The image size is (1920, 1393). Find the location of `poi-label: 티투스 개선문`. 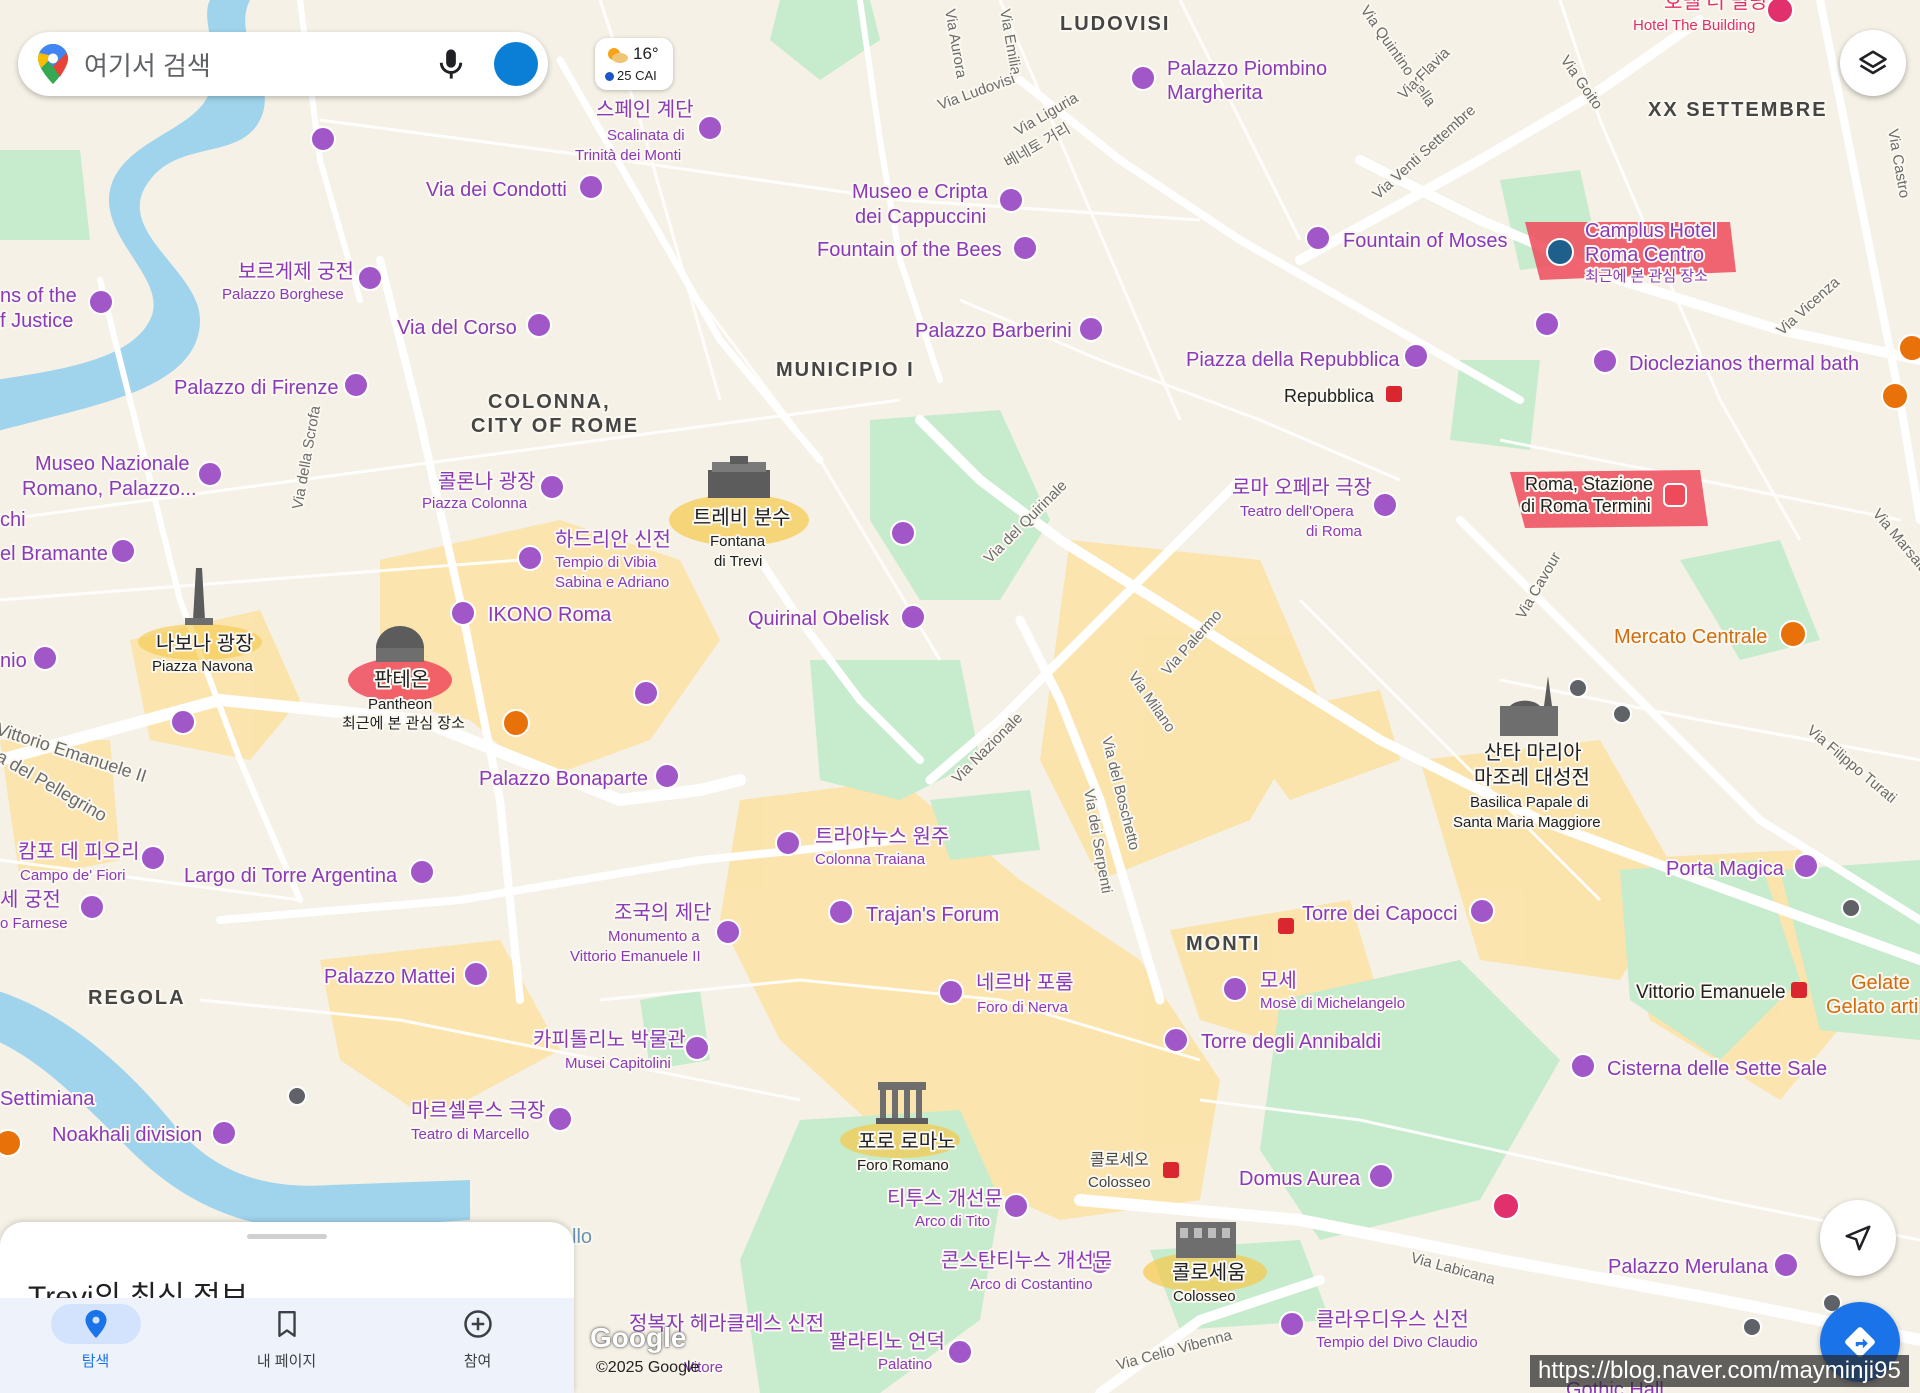

poi-label: 티투스 개선문 is located at coordinates (945, 1198).